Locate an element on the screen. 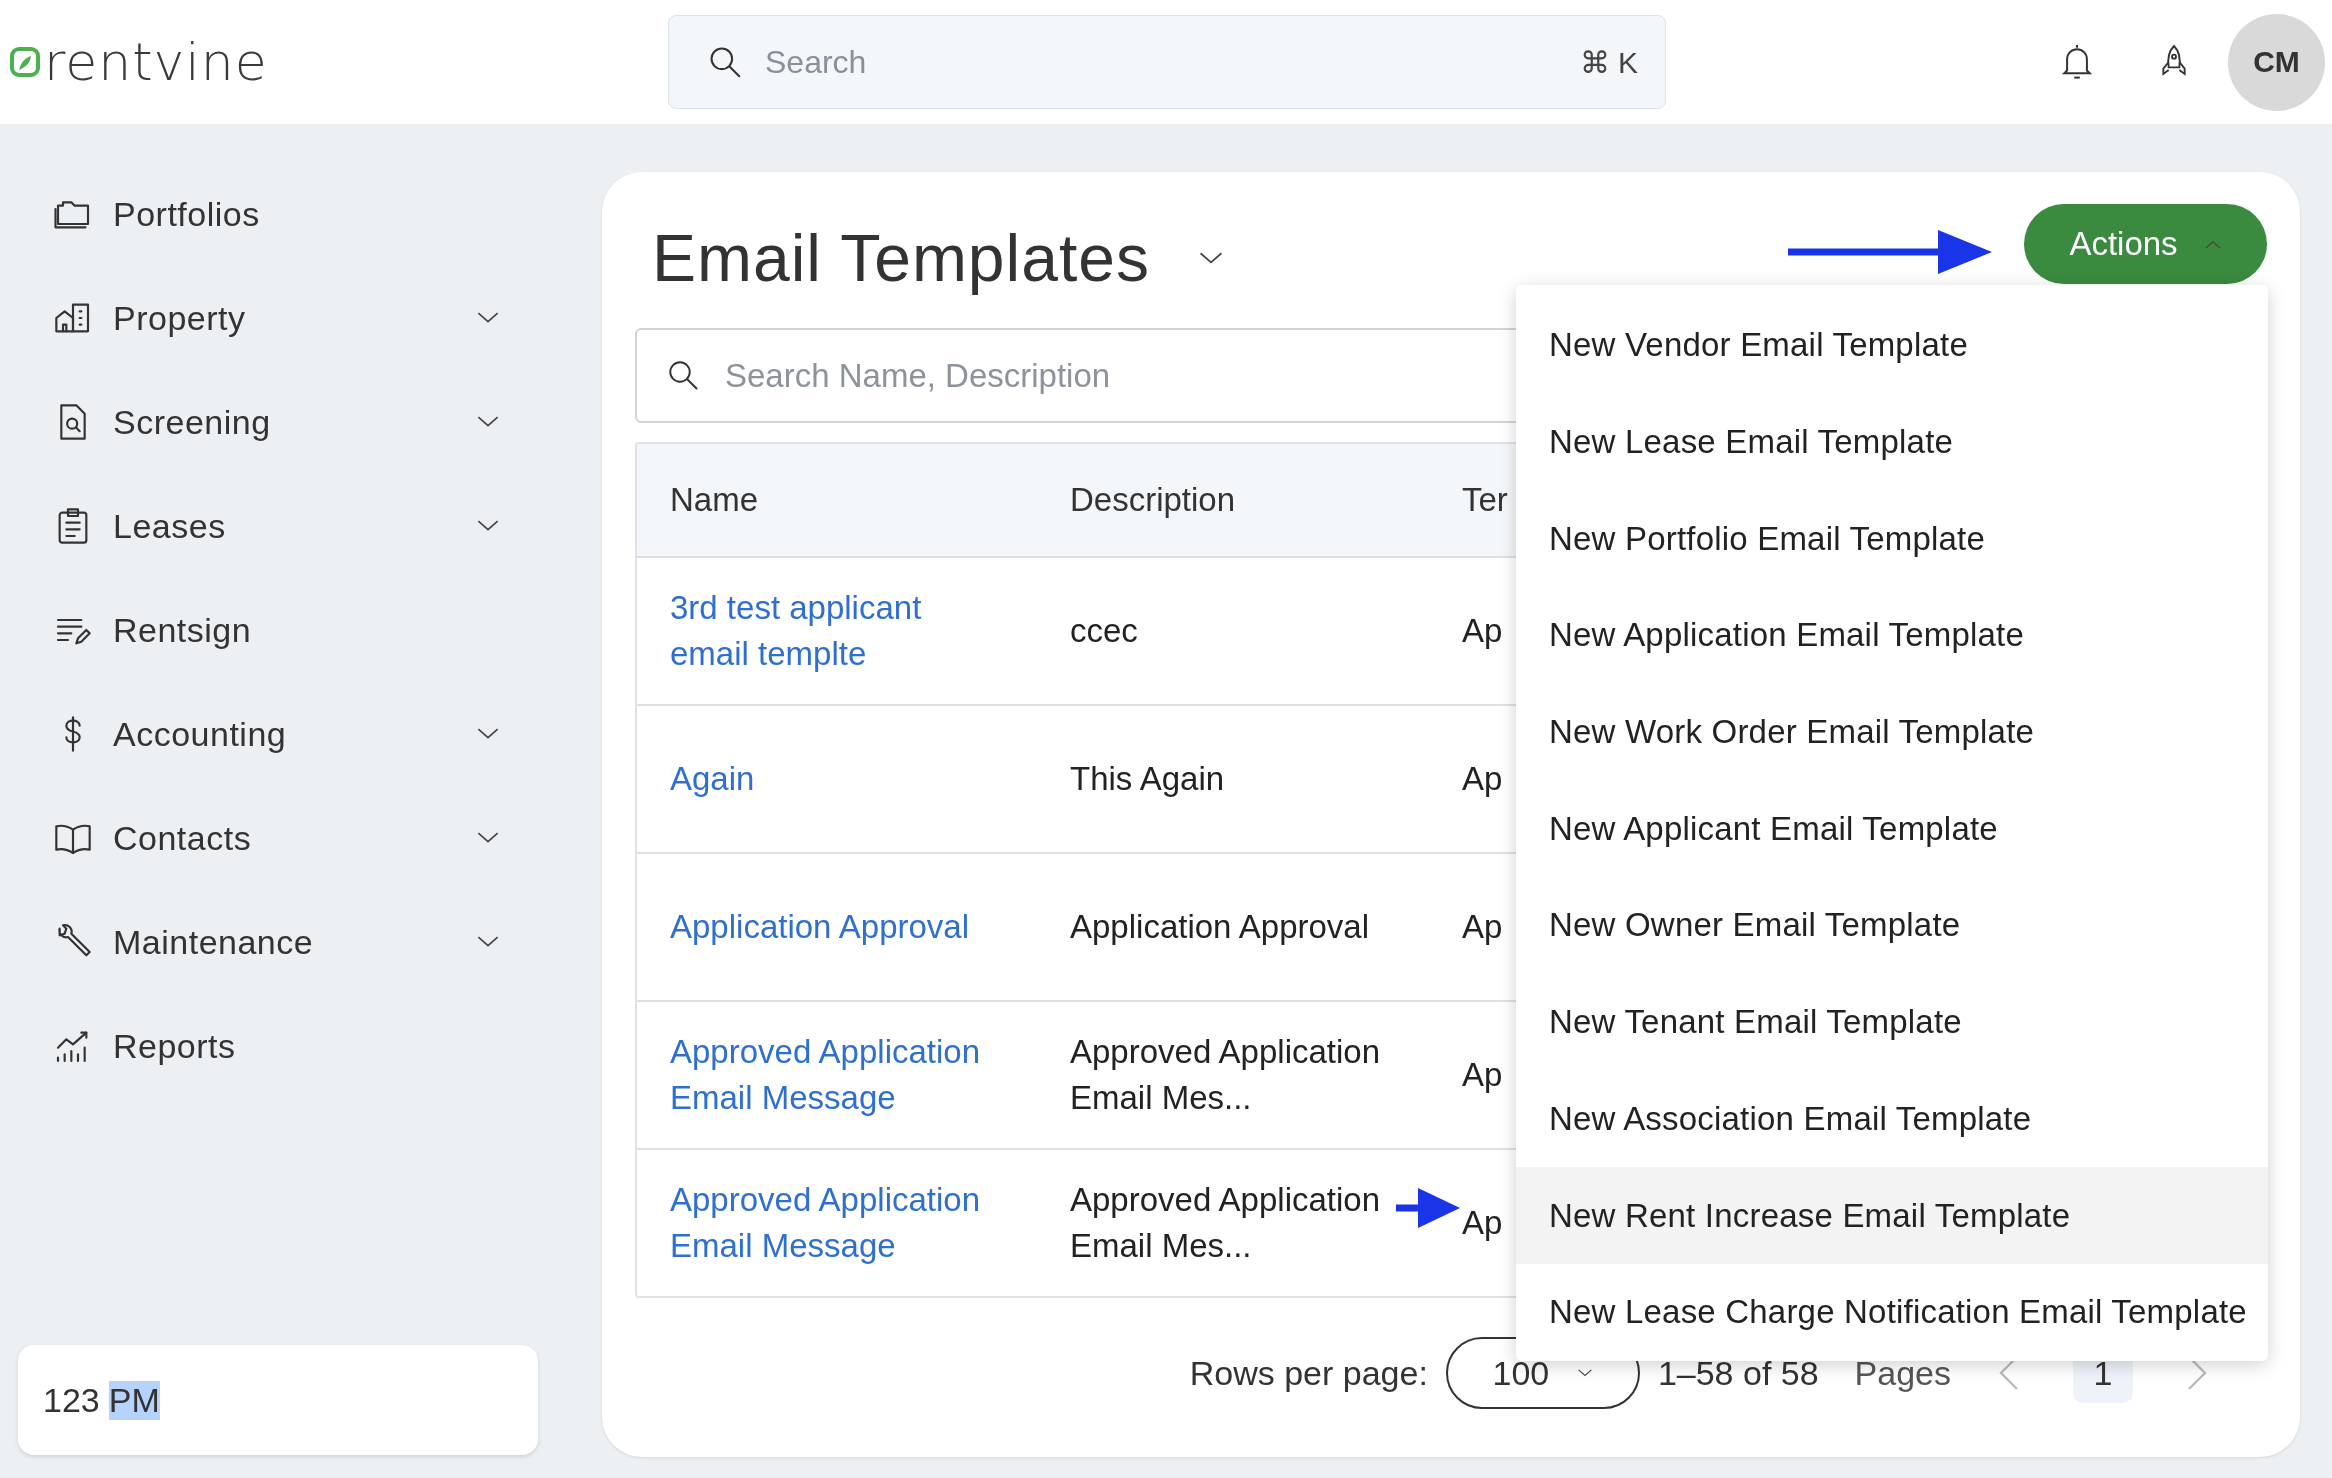 This screenshot has height=1478, width=2332. sidebar-item: Property is located at coordinates (259, 318).